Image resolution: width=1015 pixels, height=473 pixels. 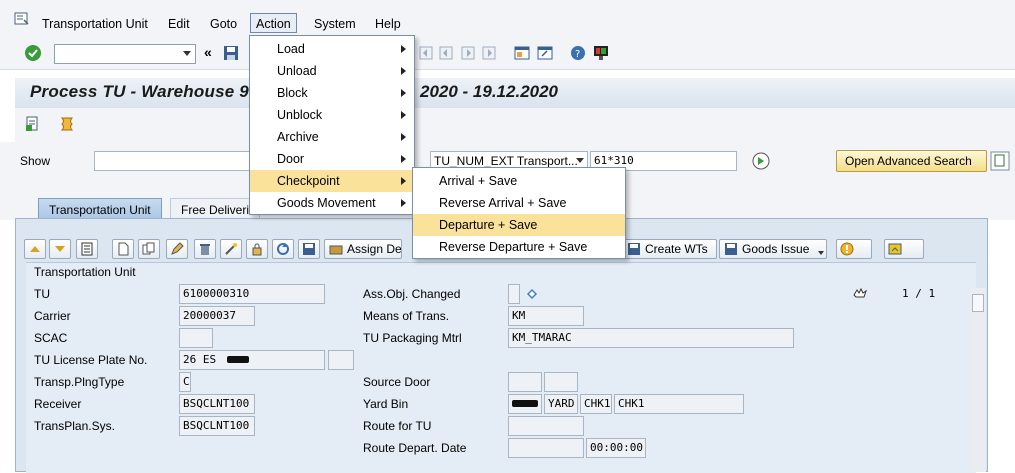 I want to click on app-menu-icon, so click(x=22, y=19).